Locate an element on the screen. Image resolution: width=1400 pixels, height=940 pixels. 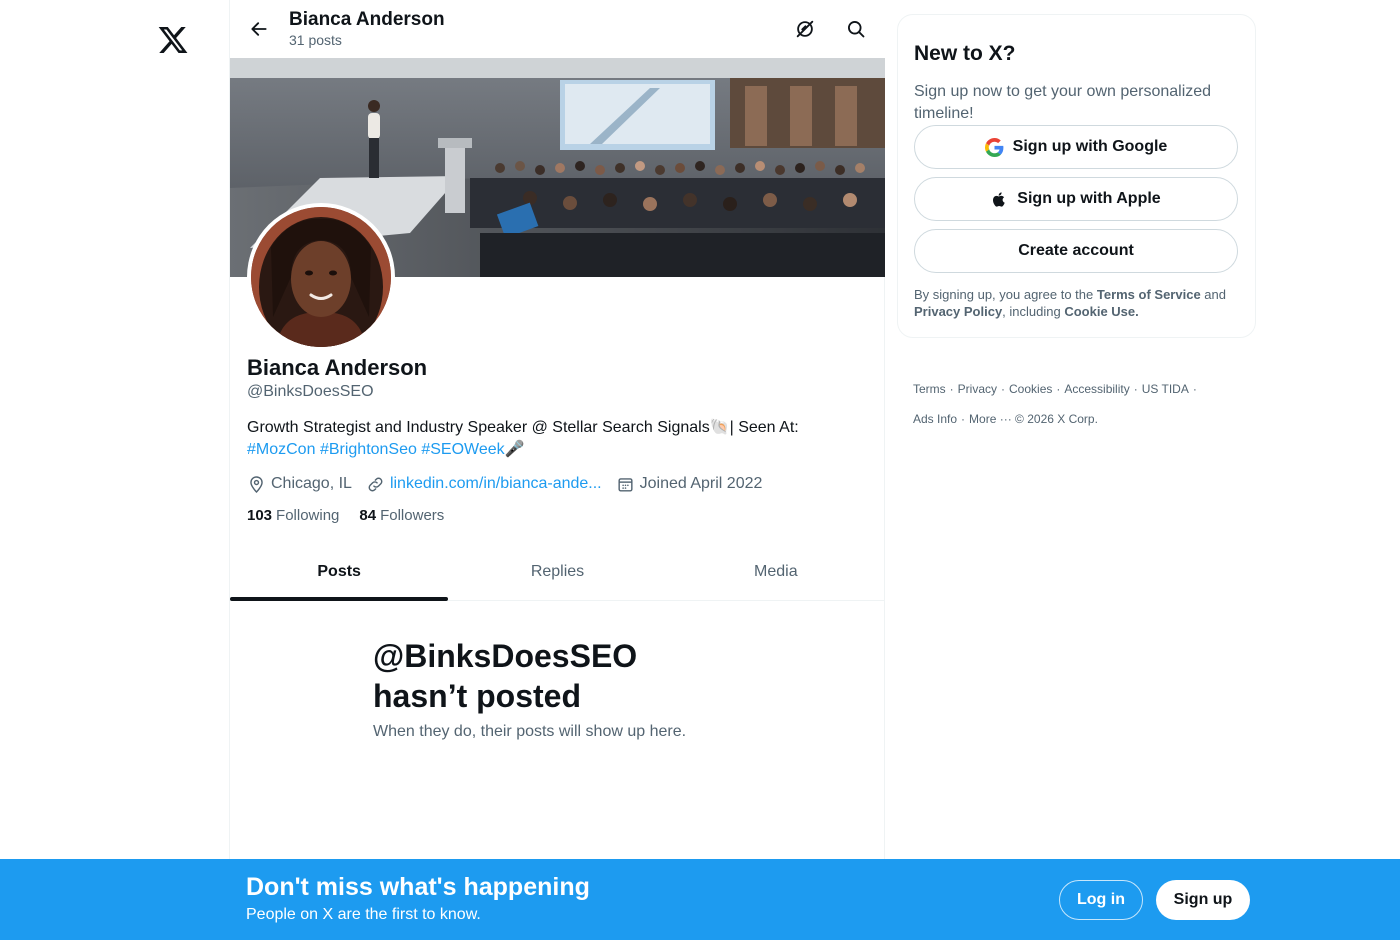
legal-prefix: By signing up, you agree to the is located at coordinates (1005, 294).